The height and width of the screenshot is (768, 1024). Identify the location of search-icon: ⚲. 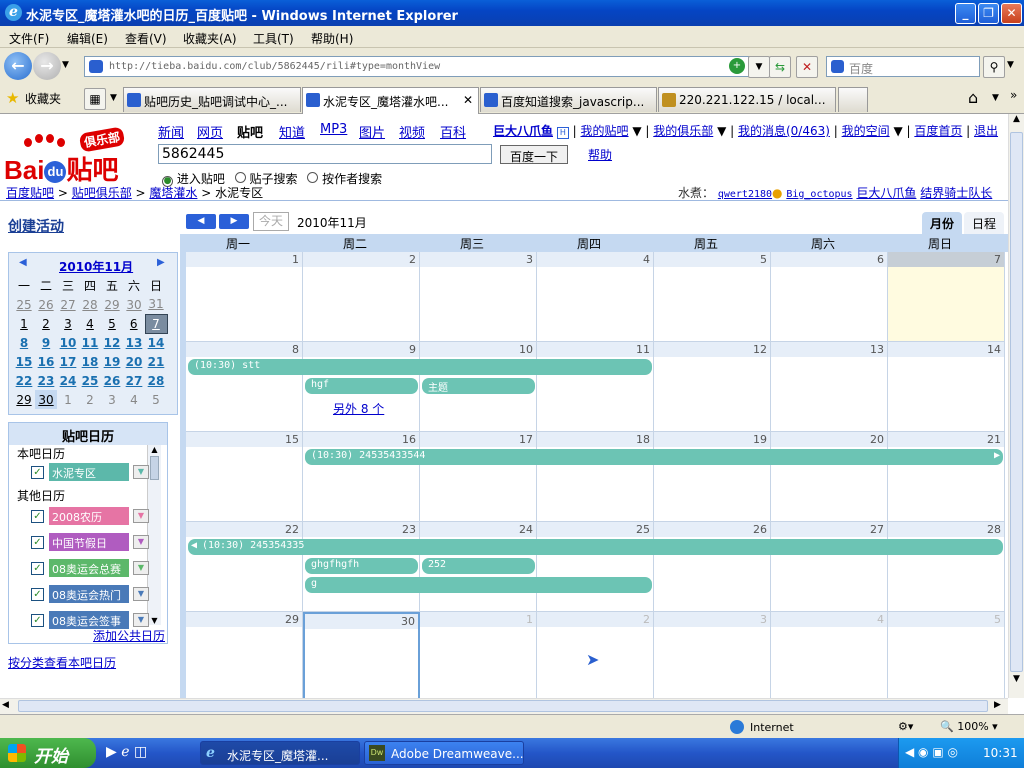
(994, 67).